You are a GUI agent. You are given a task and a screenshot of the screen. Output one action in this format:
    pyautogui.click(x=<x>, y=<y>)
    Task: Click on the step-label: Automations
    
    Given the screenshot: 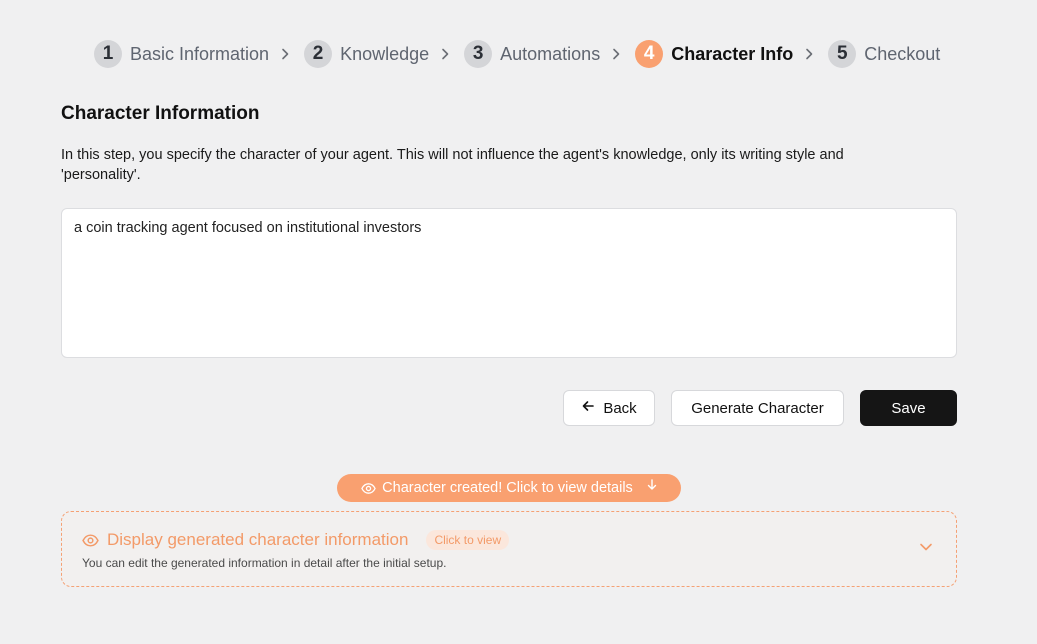 What is the action you would take?
    pyautogui.click(x=550, y=53)
    